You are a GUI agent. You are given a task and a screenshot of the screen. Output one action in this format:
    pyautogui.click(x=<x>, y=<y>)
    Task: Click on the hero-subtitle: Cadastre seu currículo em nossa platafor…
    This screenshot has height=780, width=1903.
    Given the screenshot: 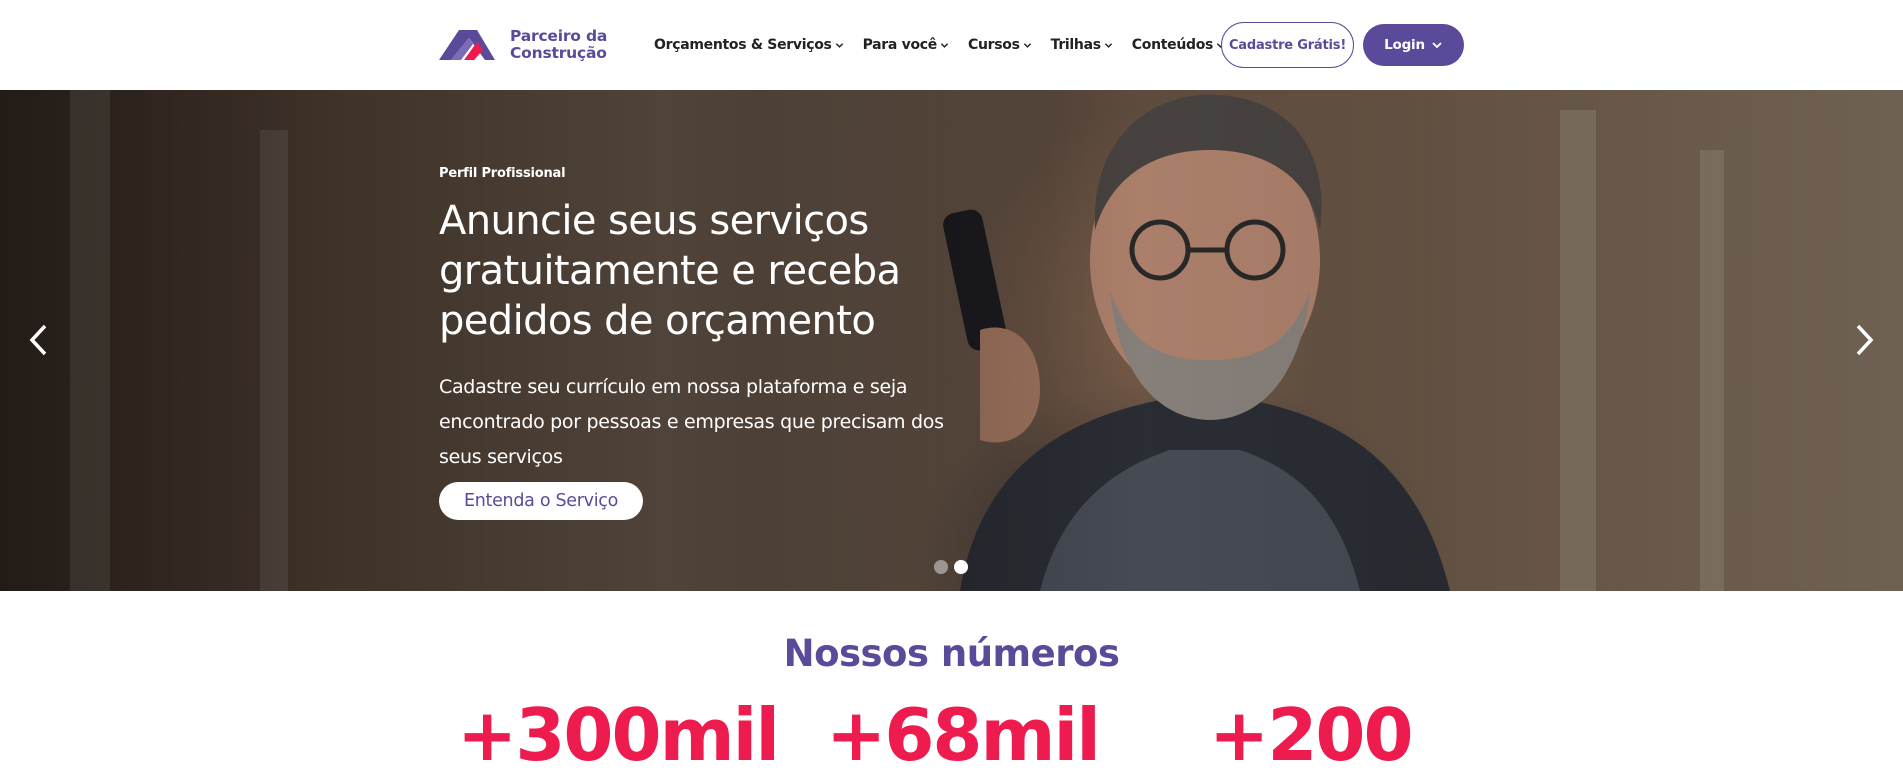 What is the action you would take?
    pyautogui.click(x=691, y=422)
    